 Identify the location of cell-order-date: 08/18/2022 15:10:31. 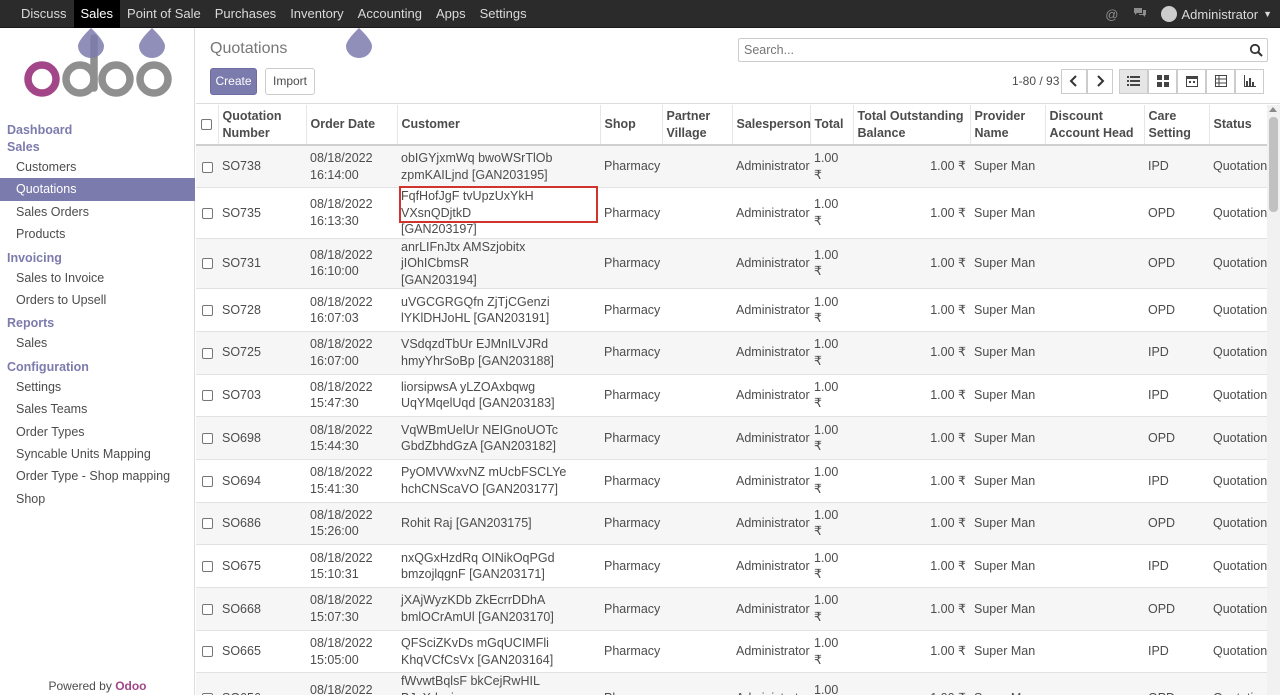
(351, 566).